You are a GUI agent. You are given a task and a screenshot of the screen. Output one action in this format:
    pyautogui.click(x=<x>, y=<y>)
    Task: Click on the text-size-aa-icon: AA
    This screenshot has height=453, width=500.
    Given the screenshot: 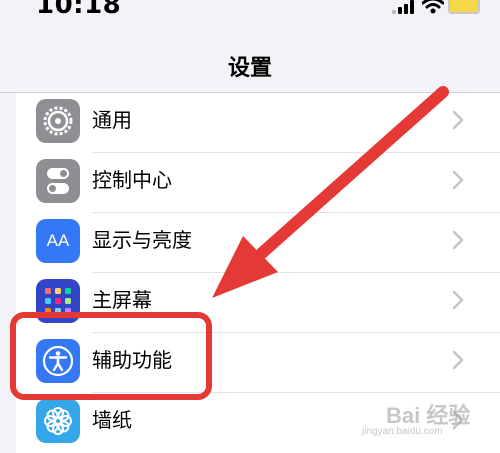 What is the action you would take?
    pyautogui.click(x=58, y=241)
    